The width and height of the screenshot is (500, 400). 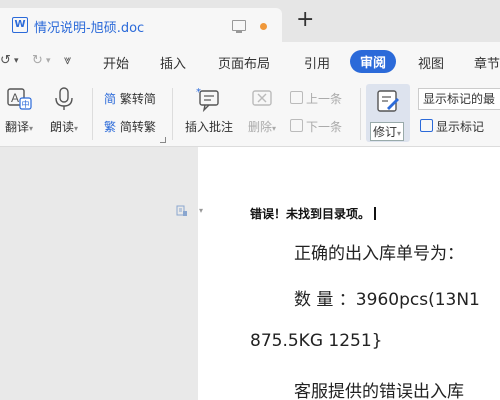 What do you see at coordinates (296, 125) in the screenshot?
I see `next-comment-icon` at bounding box center [296, 125].